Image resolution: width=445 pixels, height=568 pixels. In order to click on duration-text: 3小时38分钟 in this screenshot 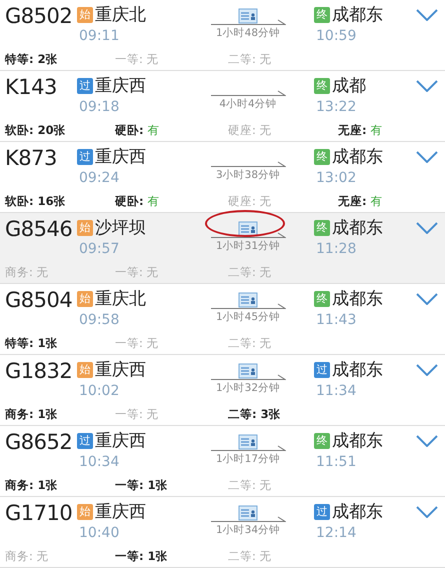, I will do `click(248, 175)`.